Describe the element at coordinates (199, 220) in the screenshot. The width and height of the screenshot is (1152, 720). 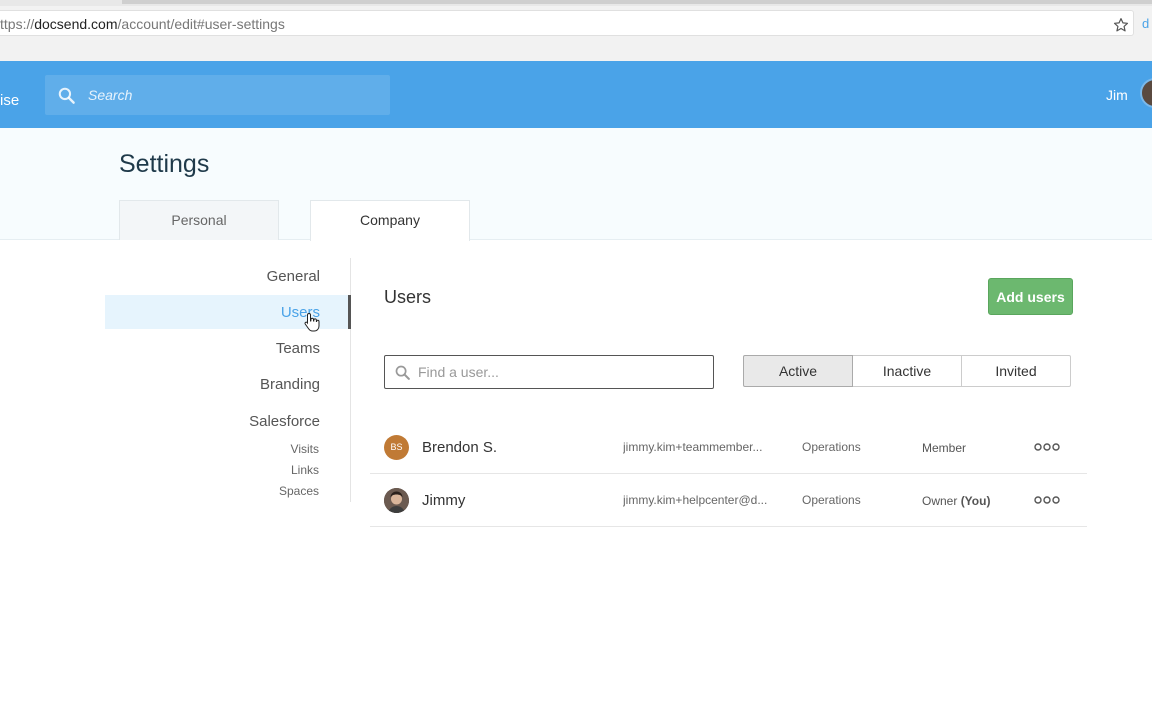
I see `tab-personal: Personal` at that location.